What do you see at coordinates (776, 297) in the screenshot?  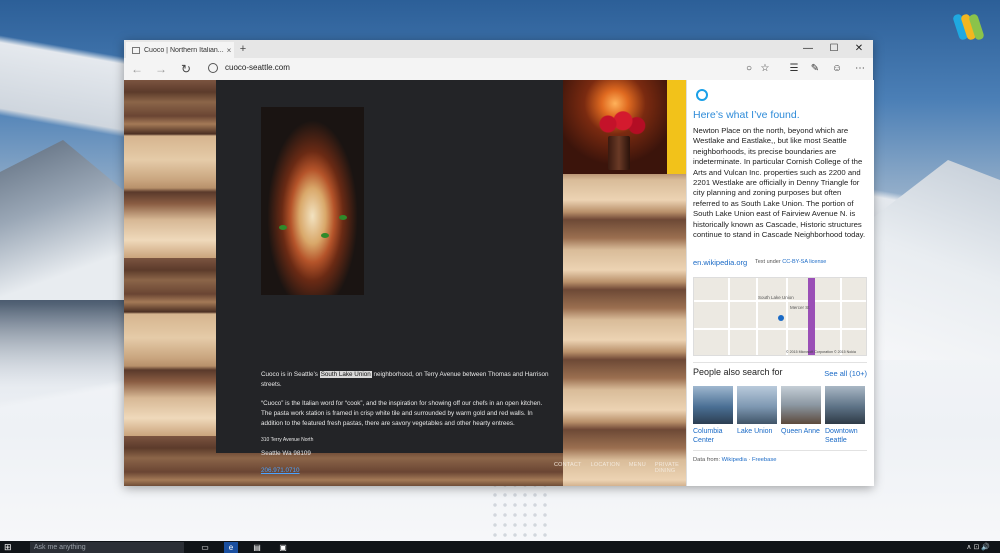 I see `map-label-south-lake-union: South Lake Union` at bounding box center [776, 297].